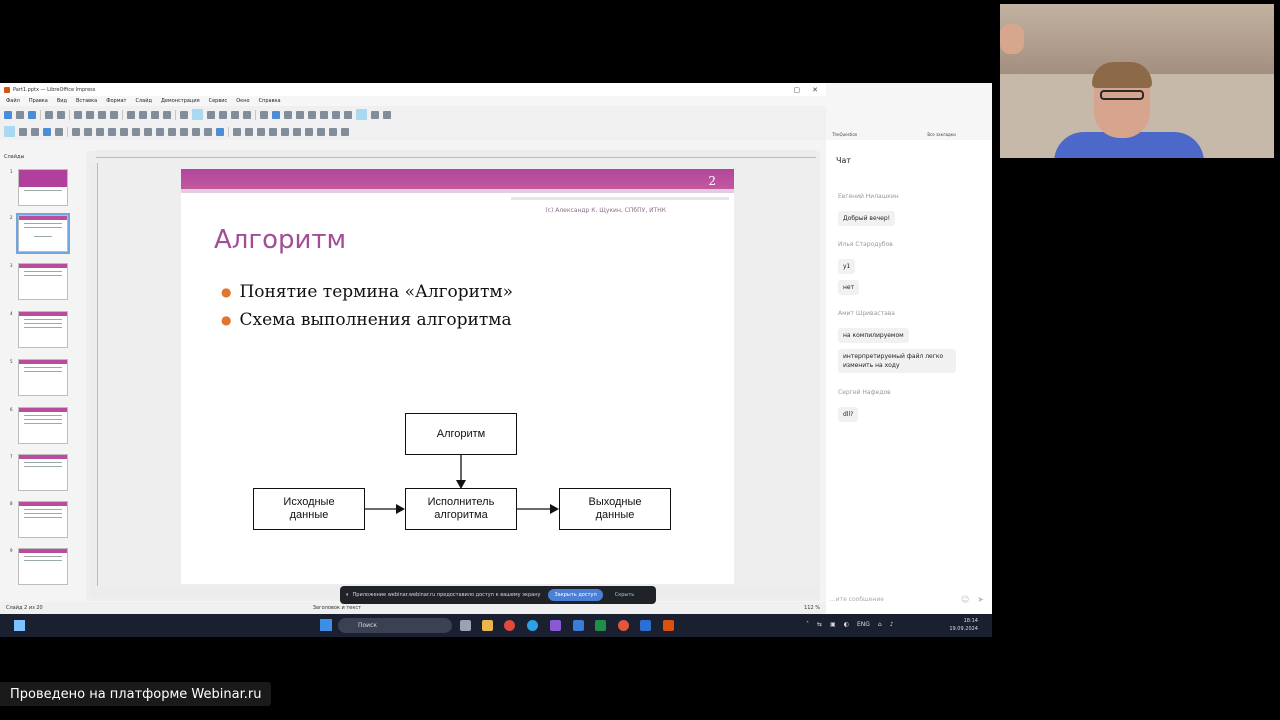  I want to click on chat-input: ...ите сообщение ☺ ➤, so click(909, 599).